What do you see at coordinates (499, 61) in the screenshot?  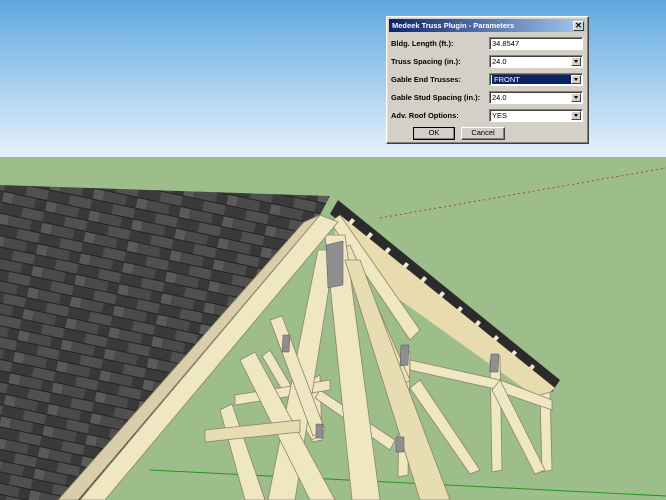 I see `truss-spacing-value: 24.0` at bounding box center [499, 61].